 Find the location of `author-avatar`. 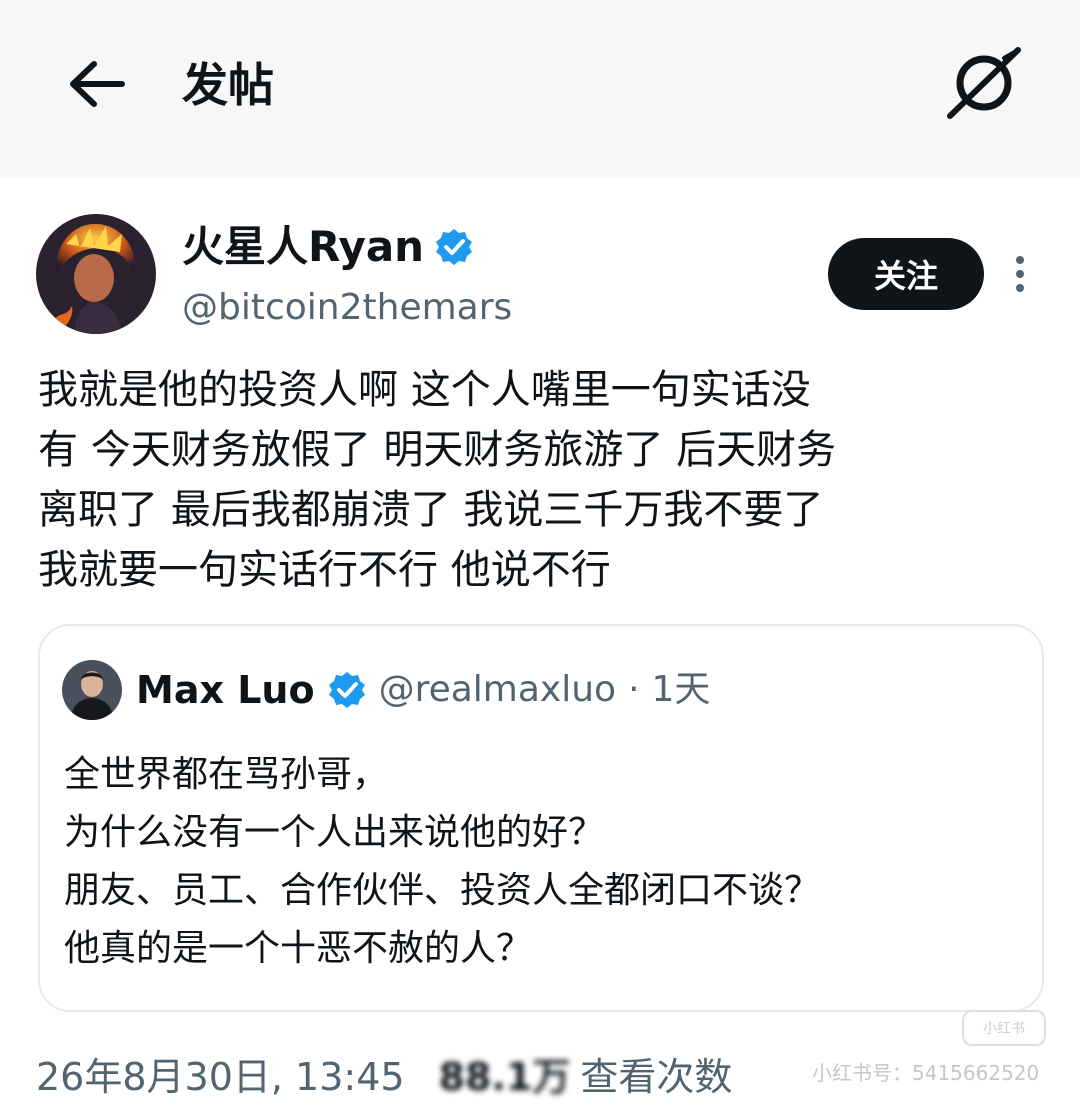

author-avatar is located at coordinates (96, 274).